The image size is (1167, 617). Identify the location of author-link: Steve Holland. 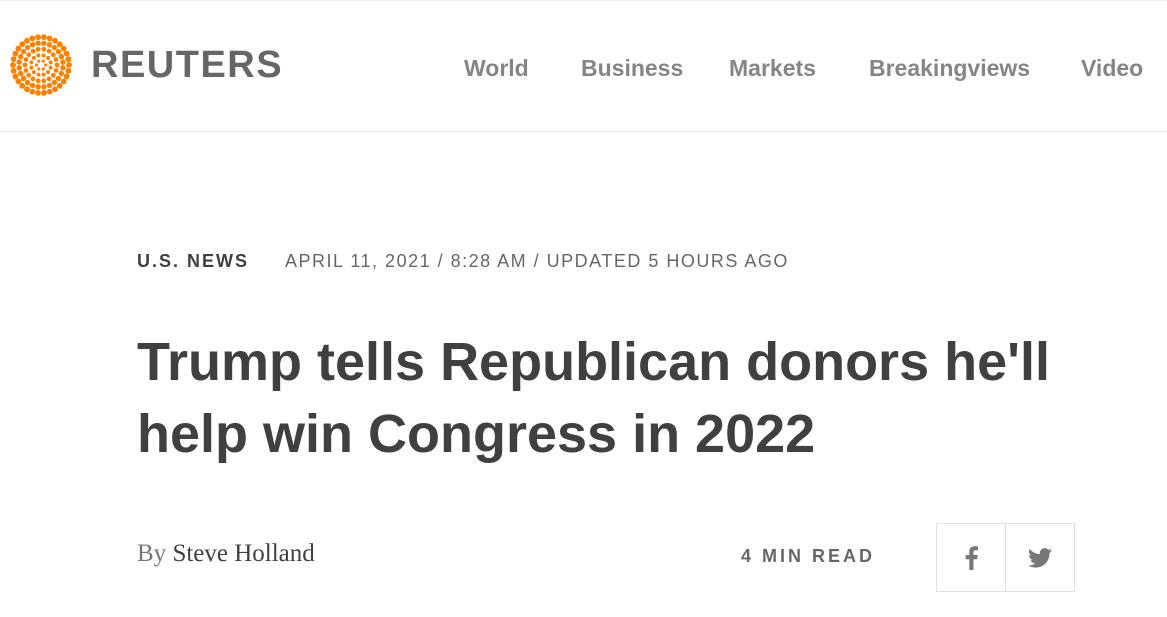
(243, 553).